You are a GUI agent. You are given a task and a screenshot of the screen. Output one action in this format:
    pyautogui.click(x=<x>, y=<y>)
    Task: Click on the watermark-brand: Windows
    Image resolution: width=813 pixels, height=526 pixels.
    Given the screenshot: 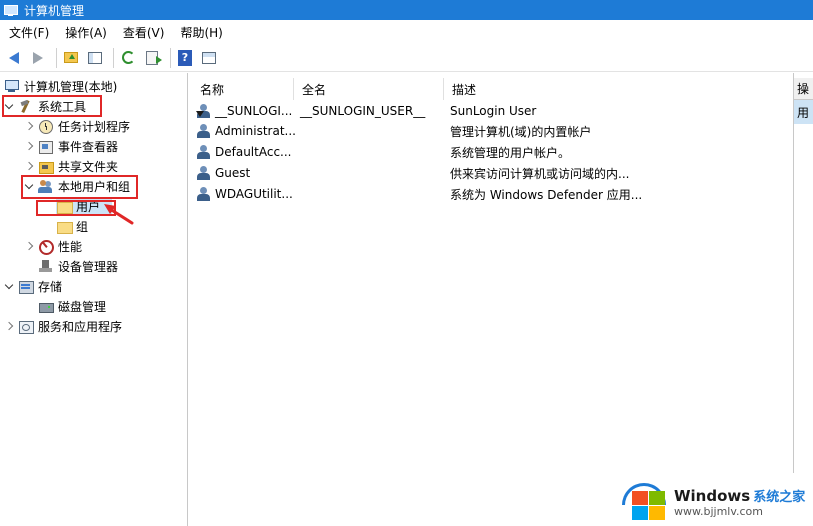 What is the action you would take?
    pyautogui.click(x=712, y=496)
    